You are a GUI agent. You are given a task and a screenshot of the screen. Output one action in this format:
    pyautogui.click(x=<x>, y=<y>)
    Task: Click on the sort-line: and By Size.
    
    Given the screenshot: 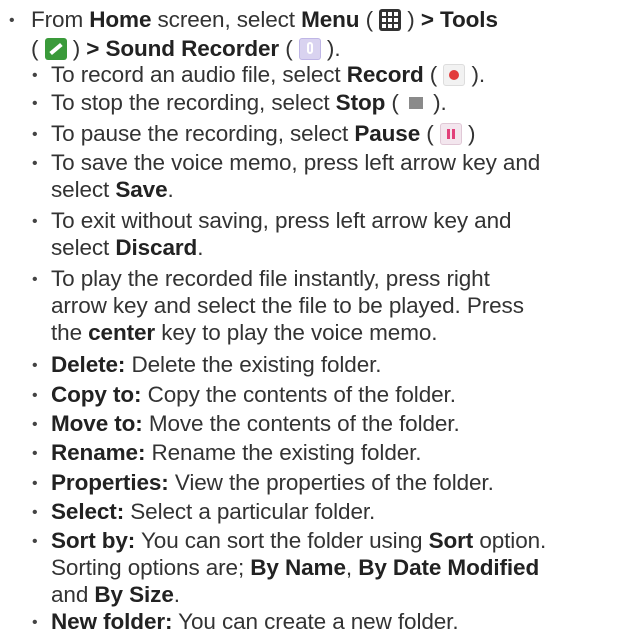 What is the action you would take?
    pyautogui.click(x=115, y=594)
    